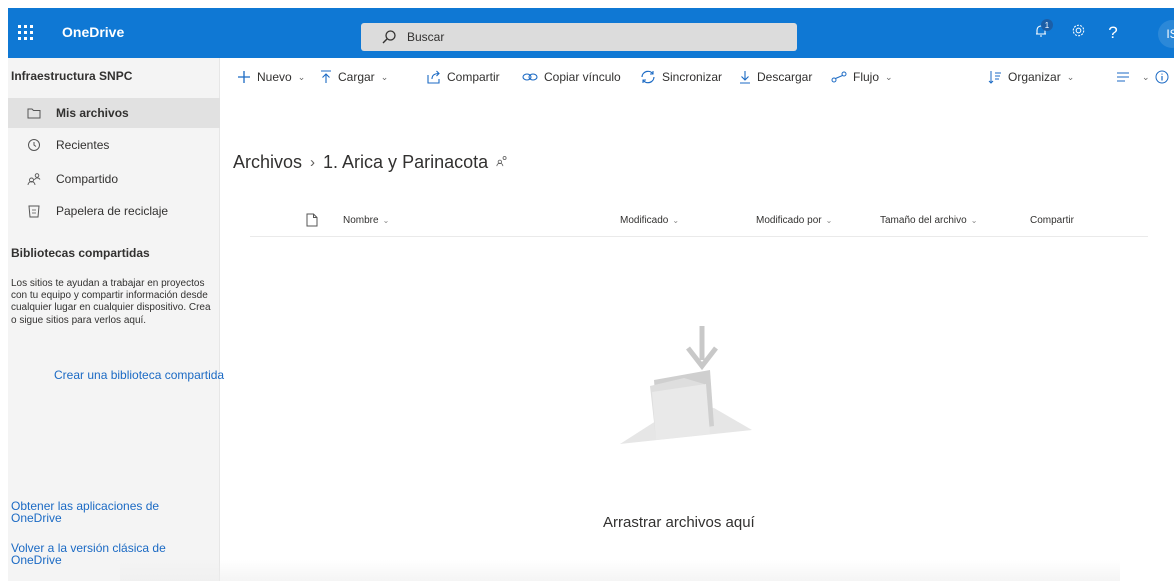 The width and height of the screenshot is (1174, 581). What do you see at coordinates (644, 220) in the screenshot?
I see `column-modified-label: Modificado` at bounding box center [644, 220].